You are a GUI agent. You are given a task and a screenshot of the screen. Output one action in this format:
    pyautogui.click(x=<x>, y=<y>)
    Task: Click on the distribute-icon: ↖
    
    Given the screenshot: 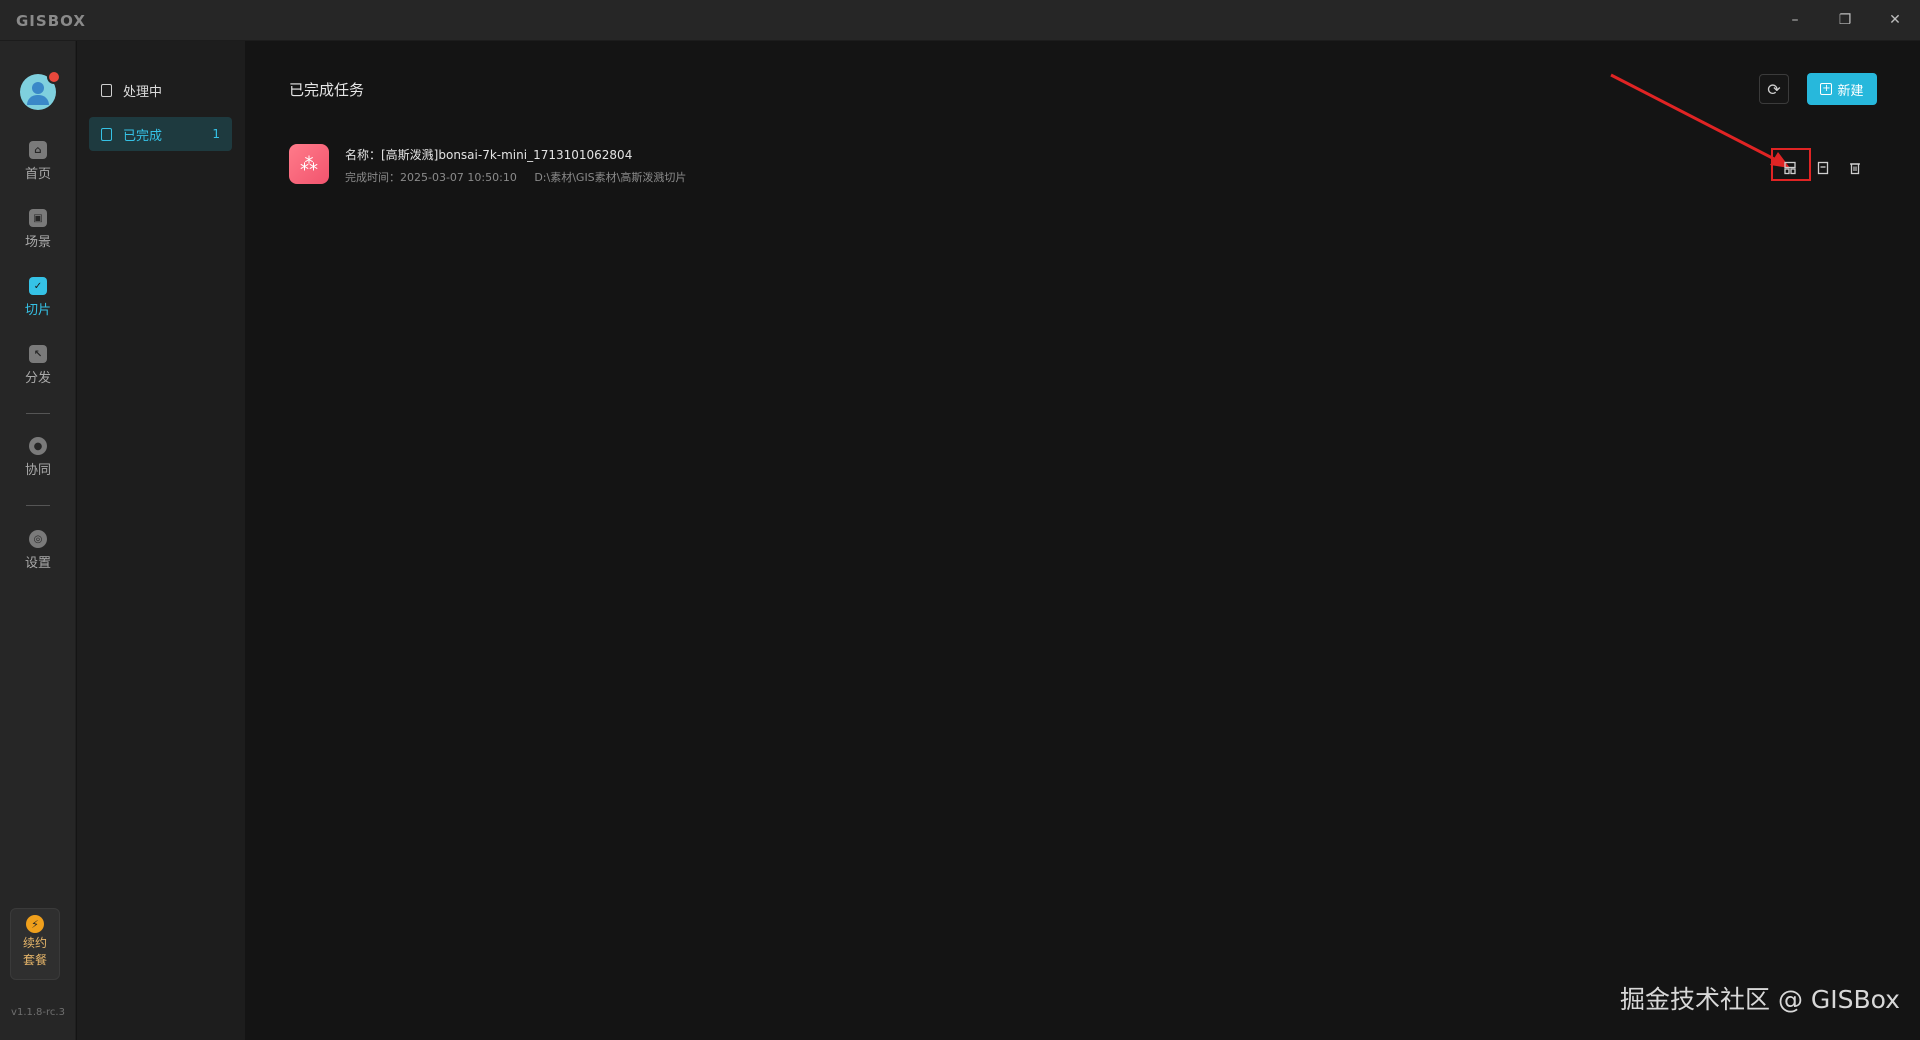 What is the action you would take?
    pyautogui.click(x=38, y=354)
    